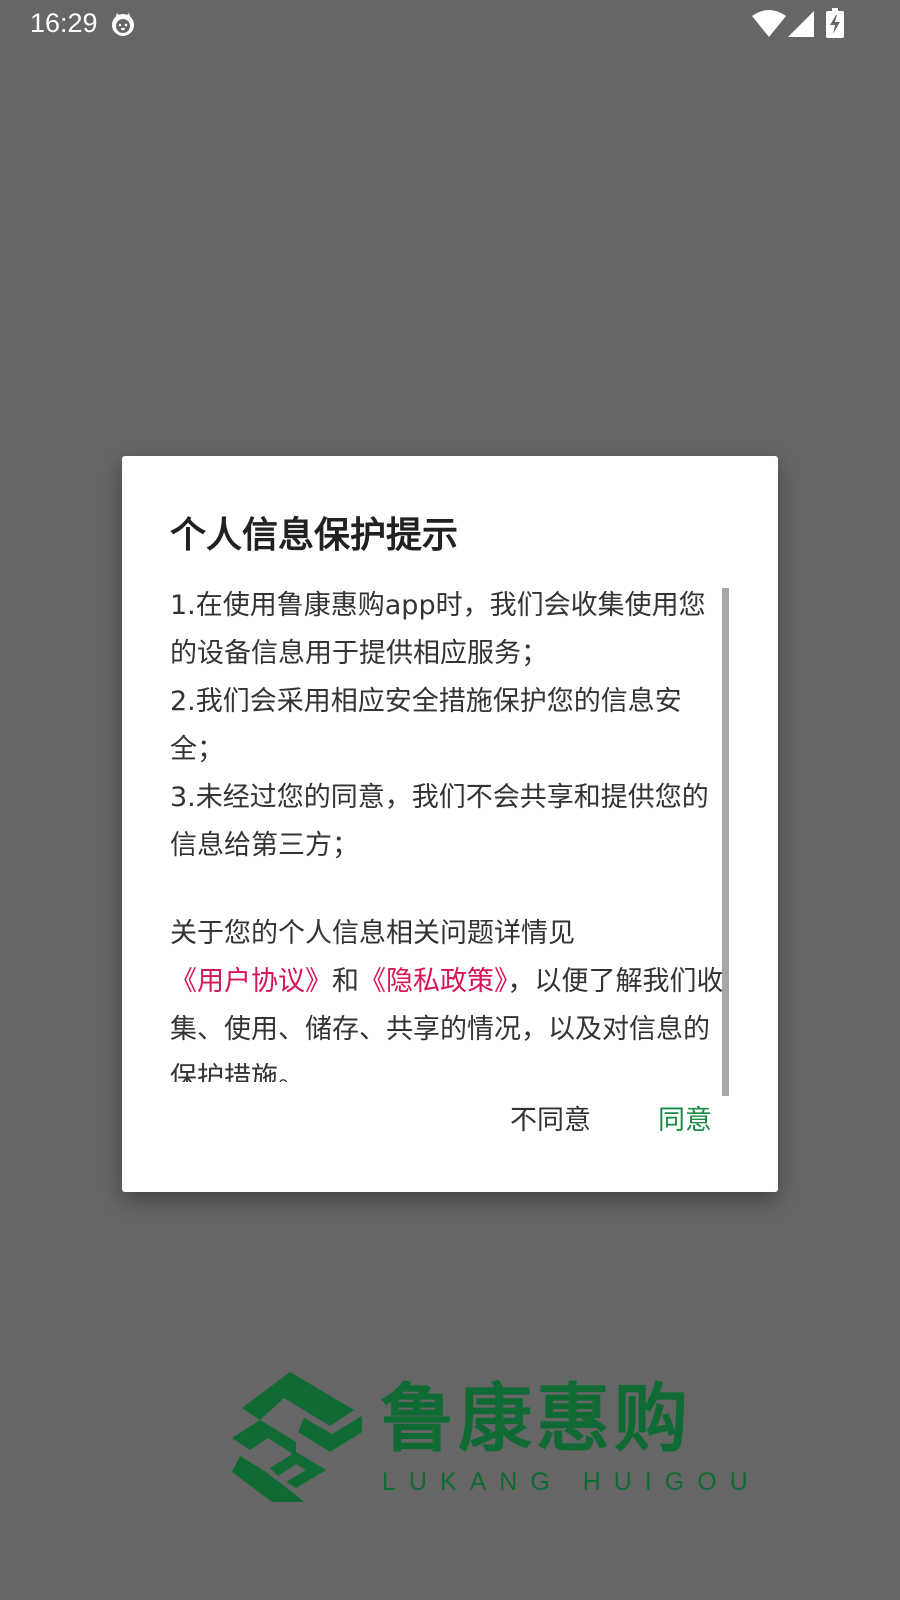 The width and height of the screenshot is (900, 1600). I want to click on privacy-policy-link: 《隐私政策》, so click(433, 981).